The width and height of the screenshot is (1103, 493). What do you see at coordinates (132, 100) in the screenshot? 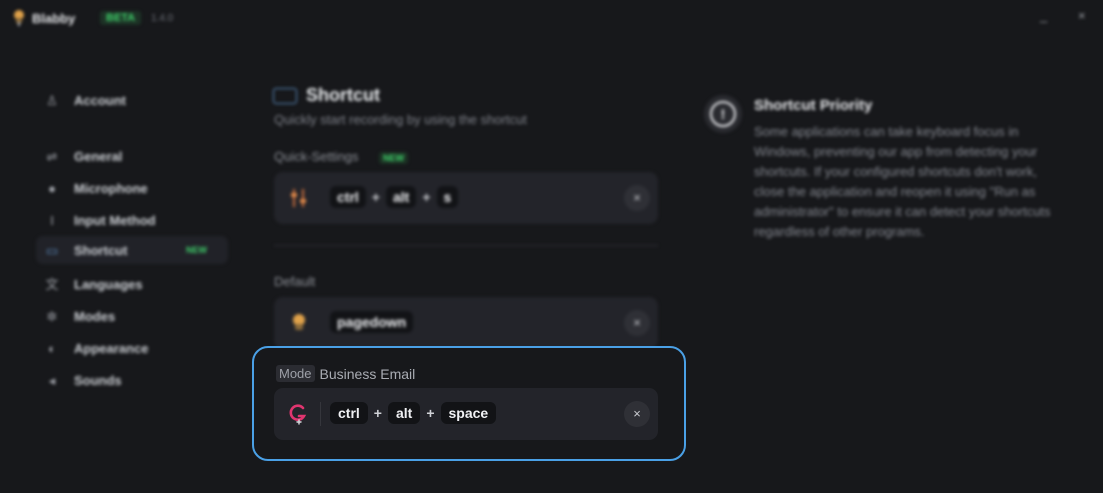
I see `sidebar-item-account: ♙ Account` at bounding box center [132, 100].